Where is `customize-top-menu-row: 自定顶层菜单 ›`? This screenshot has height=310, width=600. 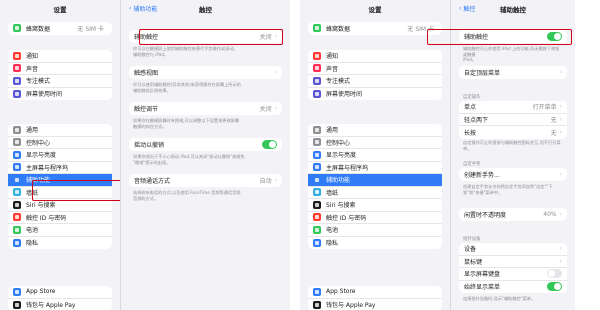
customize-top-menu-row: 自定顶层菜单 › is located at coordinates (513, 72).